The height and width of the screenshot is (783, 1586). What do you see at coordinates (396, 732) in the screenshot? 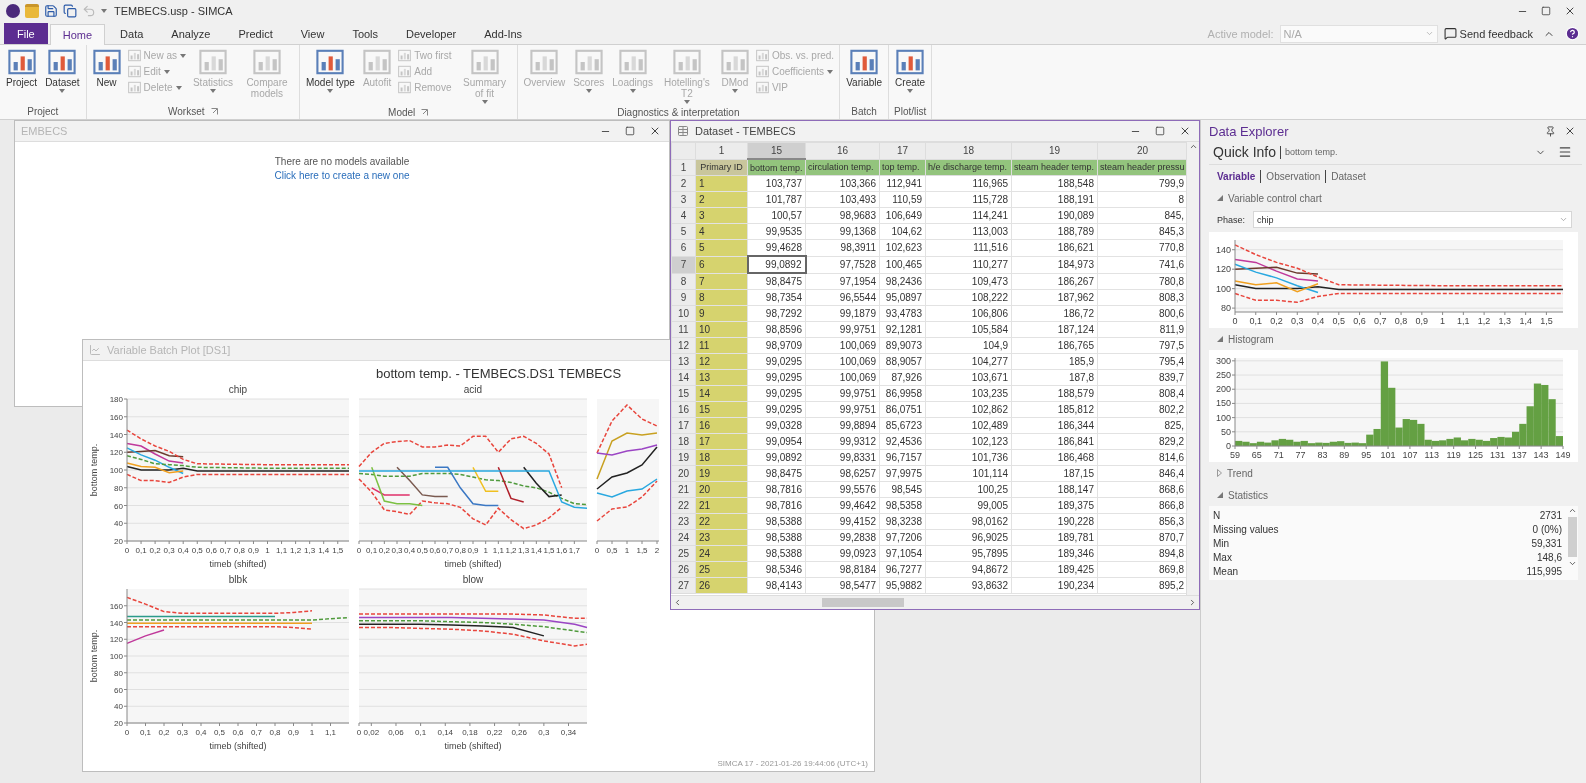
I see `tick-label: 0,06` at bounding box center [396, 732].